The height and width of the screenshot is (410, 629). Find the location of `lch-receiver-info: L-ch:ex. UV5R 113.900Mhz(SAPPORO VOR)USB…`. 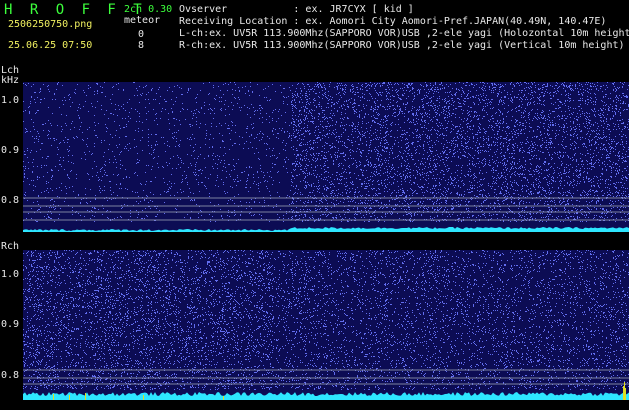

lch-receiver-info: L-ch:ex. UV5R 113.900Mhz(SAPPORO VOR)USB… is located at coordinates (404, 33).